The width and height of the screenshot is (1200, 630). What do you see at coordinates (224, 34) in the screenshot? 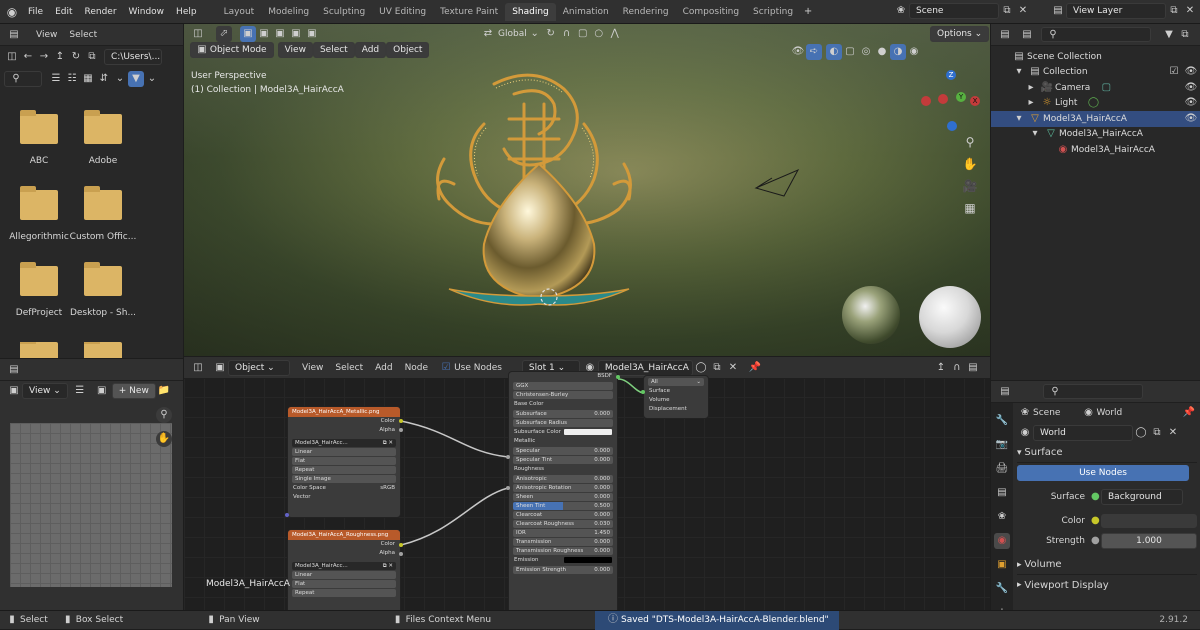
I see `select-tool-icon: ⬀` at bounding box center [224, 34].